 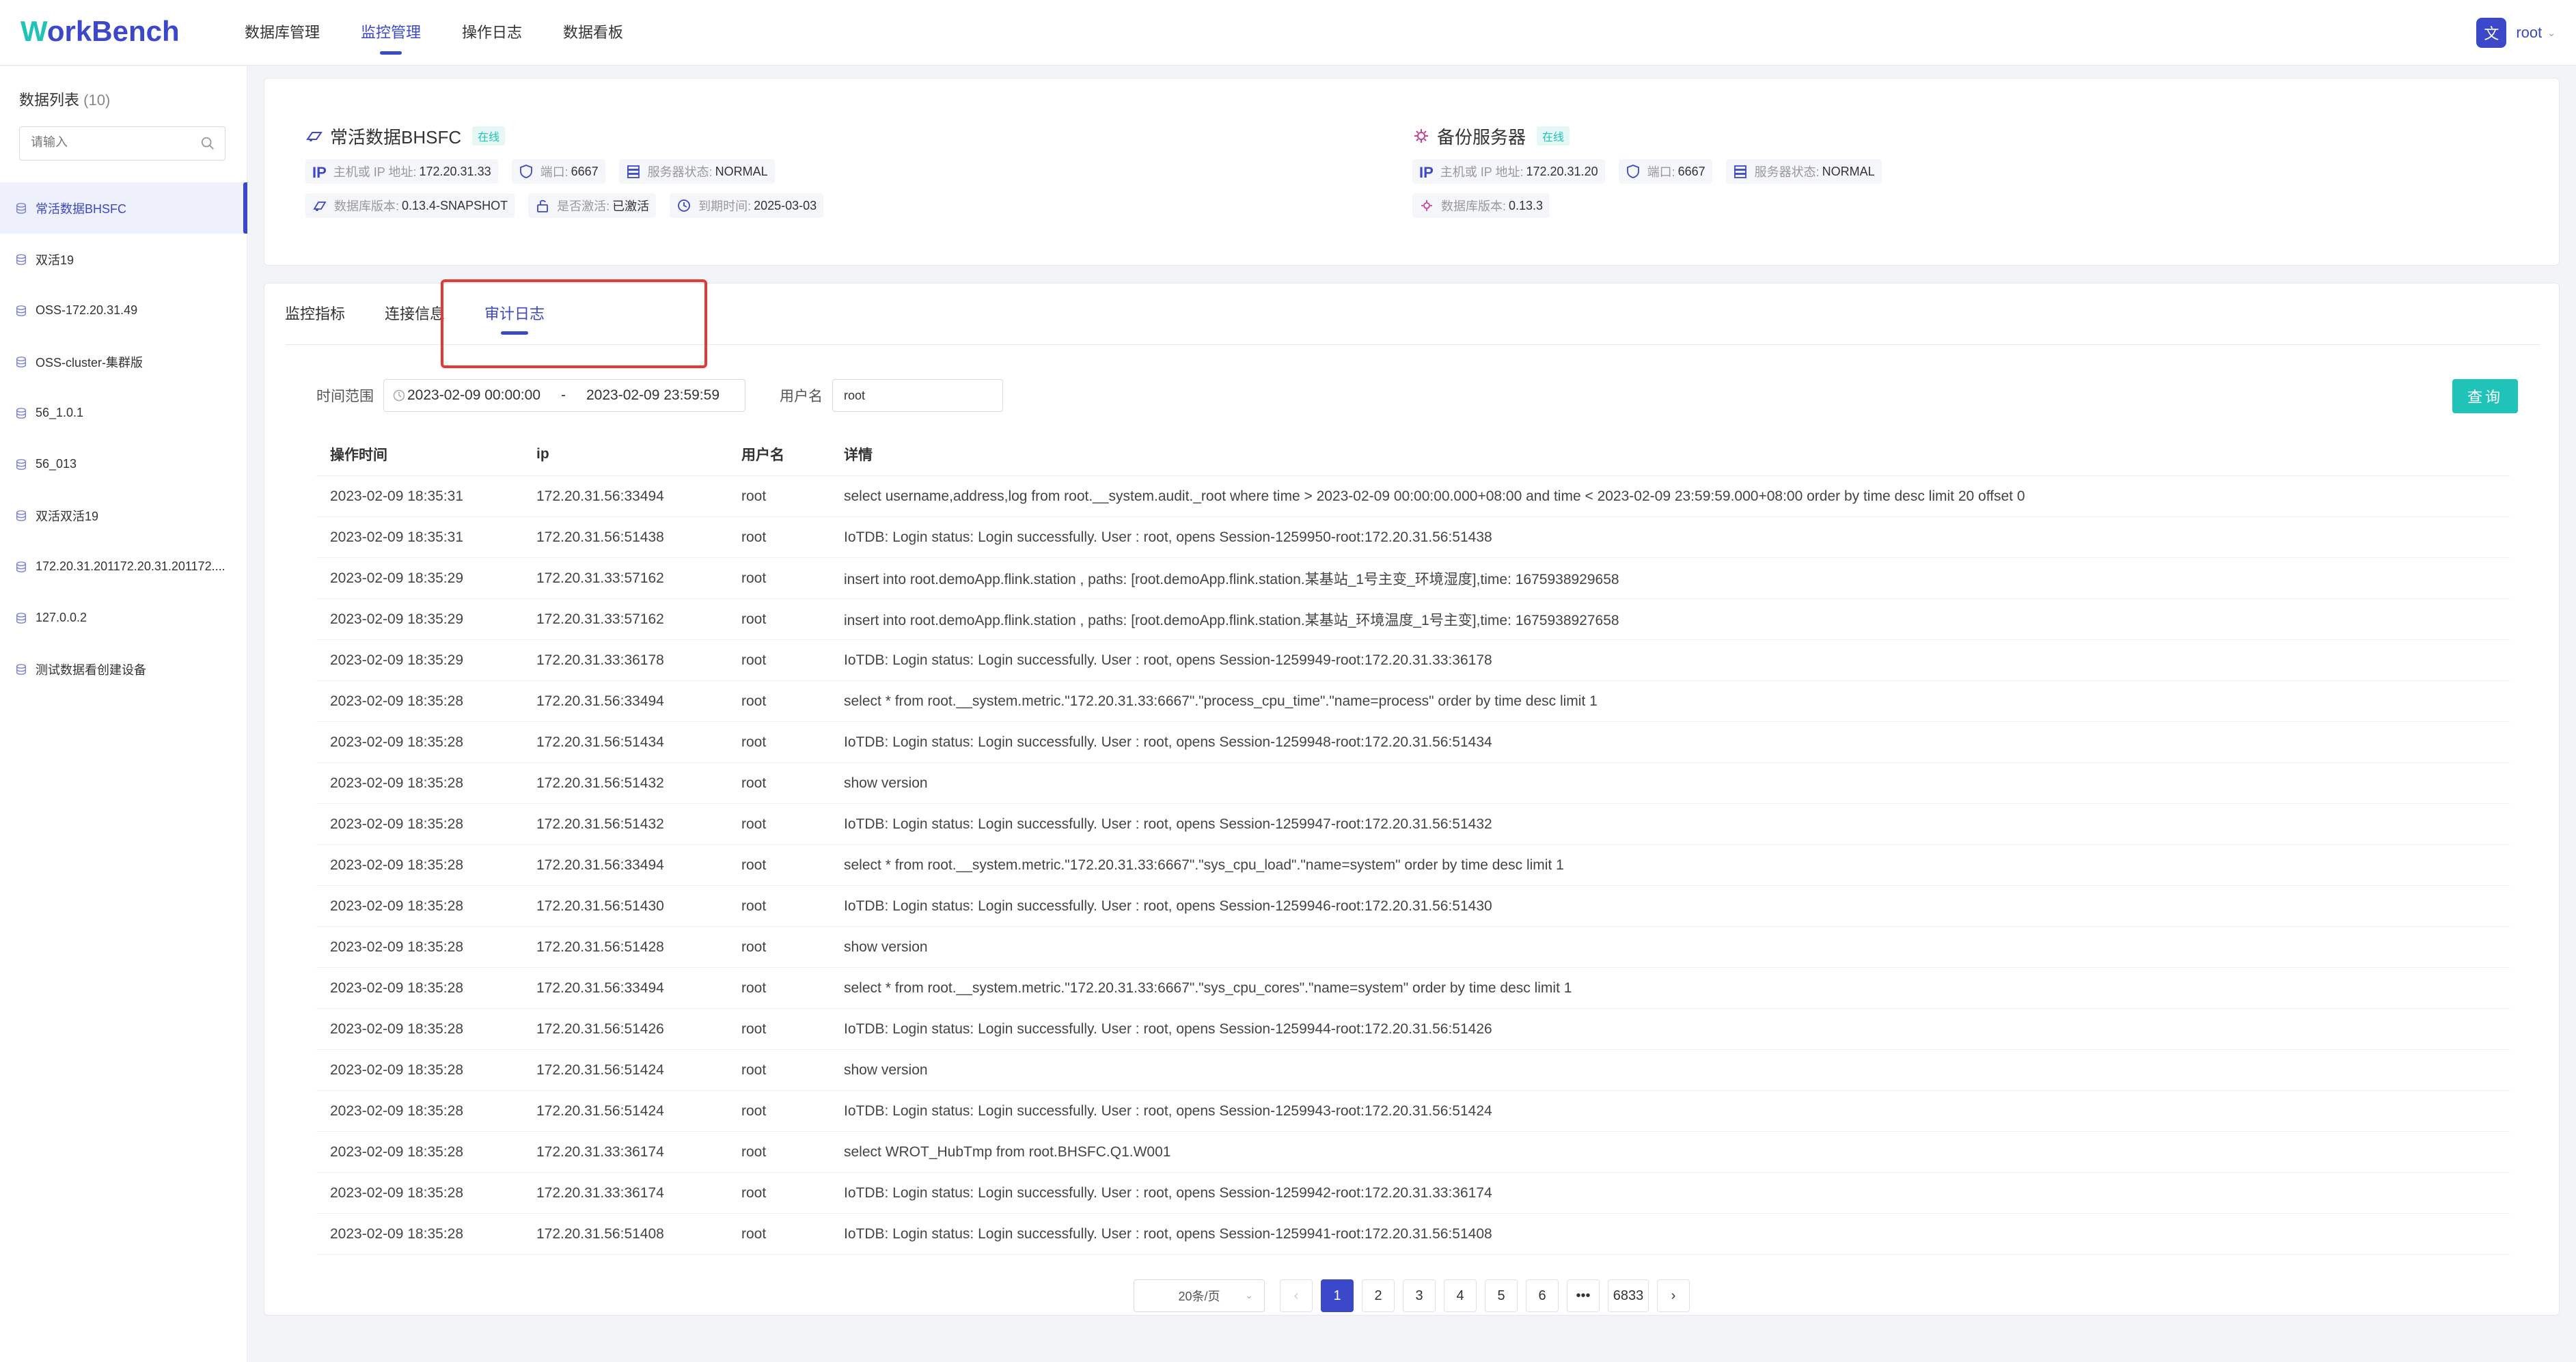 What do you see at coordinates (600, 537) in the screenshot?
I see `ip-cell: 172.20.31.56:51438` at bounding box center [600, 537].